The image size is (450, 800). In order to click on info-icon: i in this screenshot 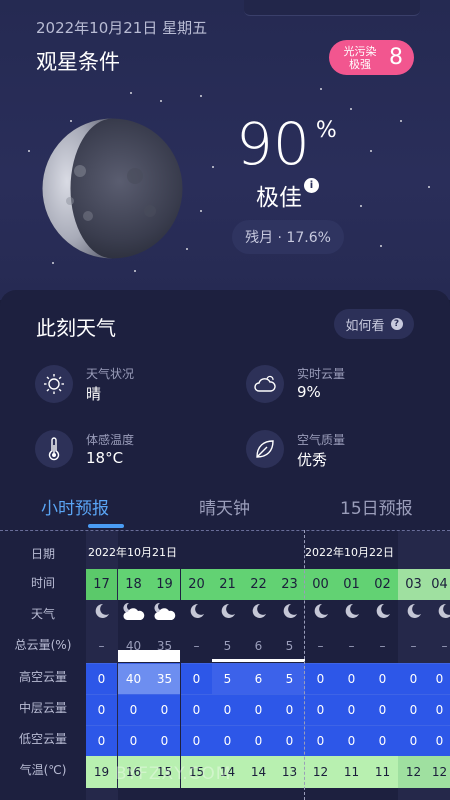, I will do `click(311, 185)`.